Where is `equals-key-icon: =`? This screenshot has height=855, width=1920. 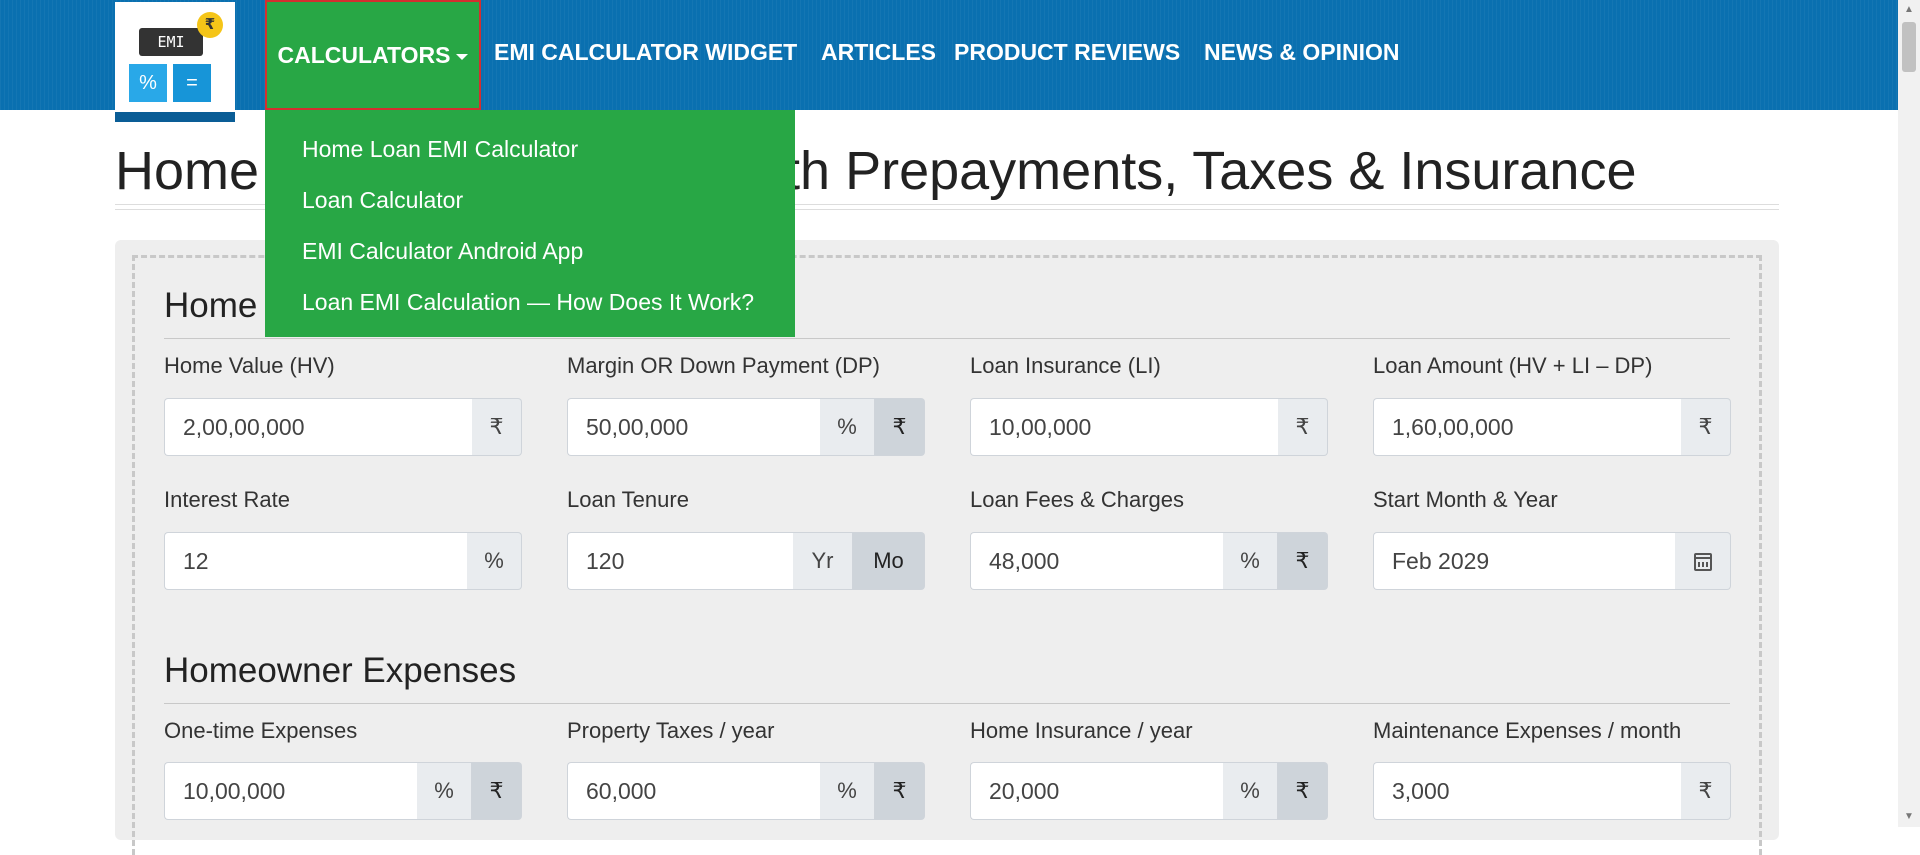 equals-key-icon: = is located at coordinates (192, 83).